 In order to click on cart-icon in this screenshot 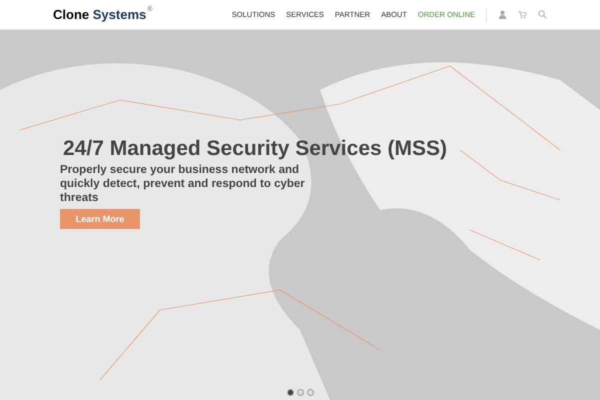, I will do `click(522, 14)`.